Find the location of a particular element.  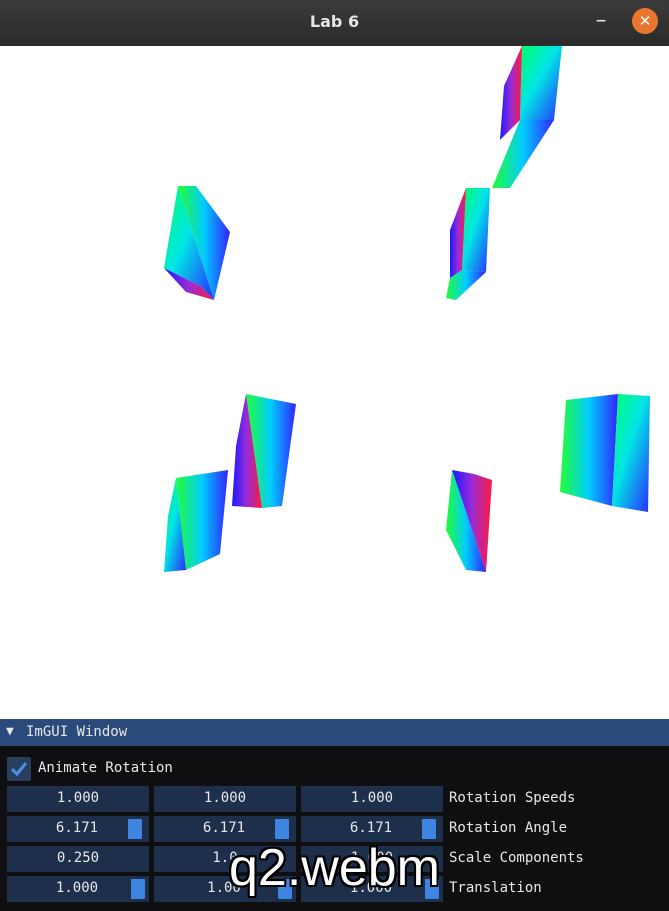

imgui-header: ▼ ImGUI Window is located at coordinates (334, 732).